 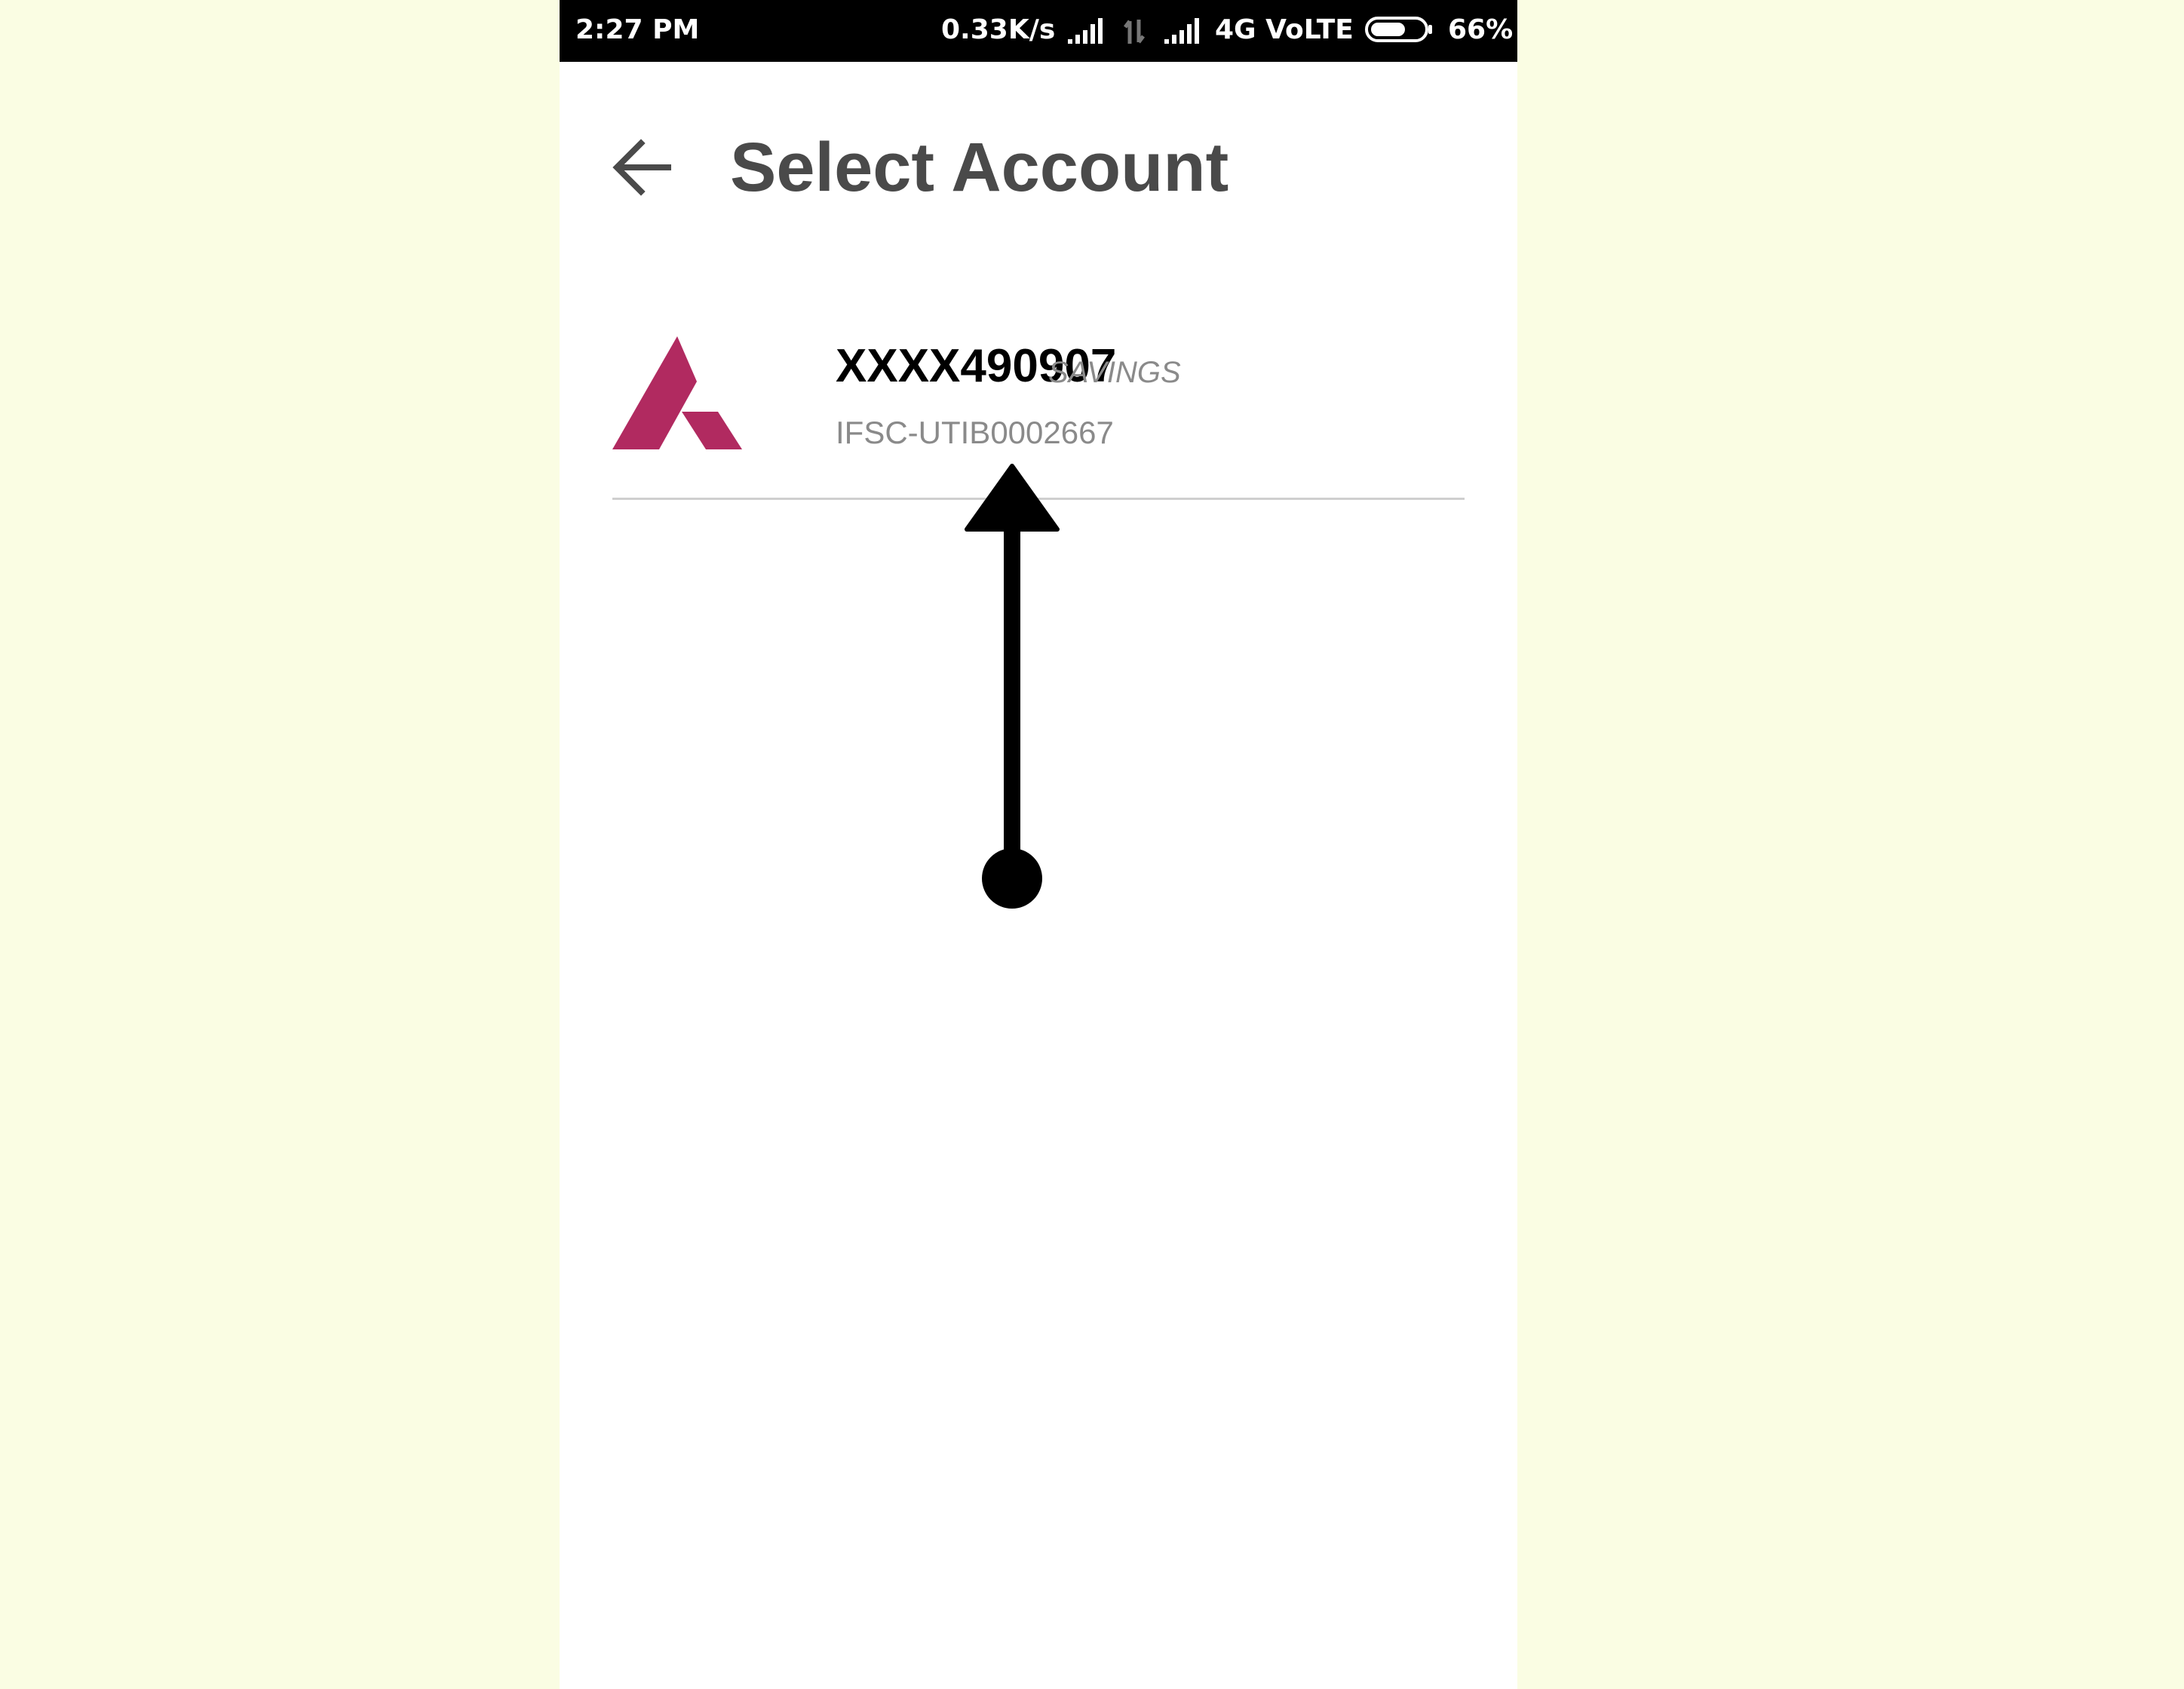 What do you see at coordinates (1038, 499) in the screenshot?
I see `list-divider` at bounding box center [1038, 499].